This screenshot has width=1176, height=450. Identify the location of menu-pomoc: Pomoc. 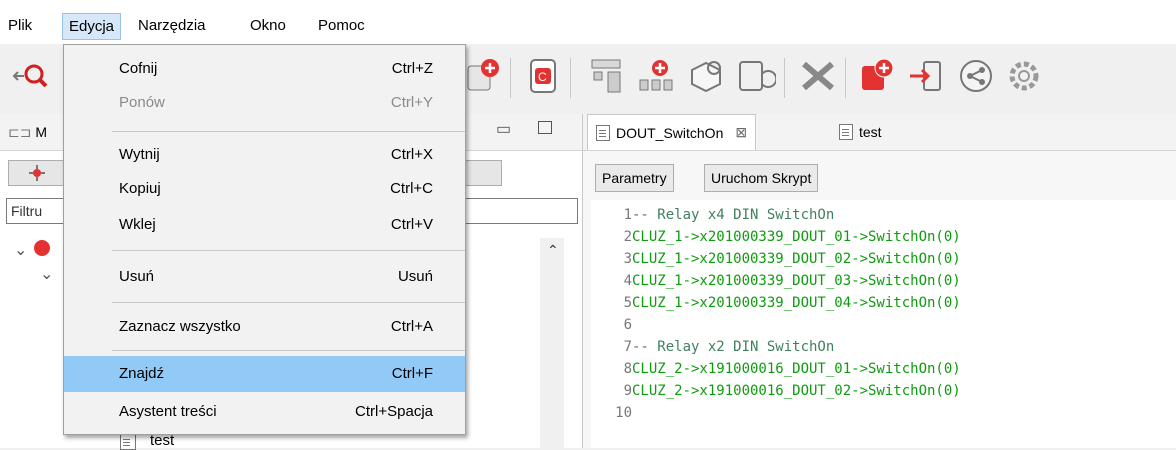
(341, 25).